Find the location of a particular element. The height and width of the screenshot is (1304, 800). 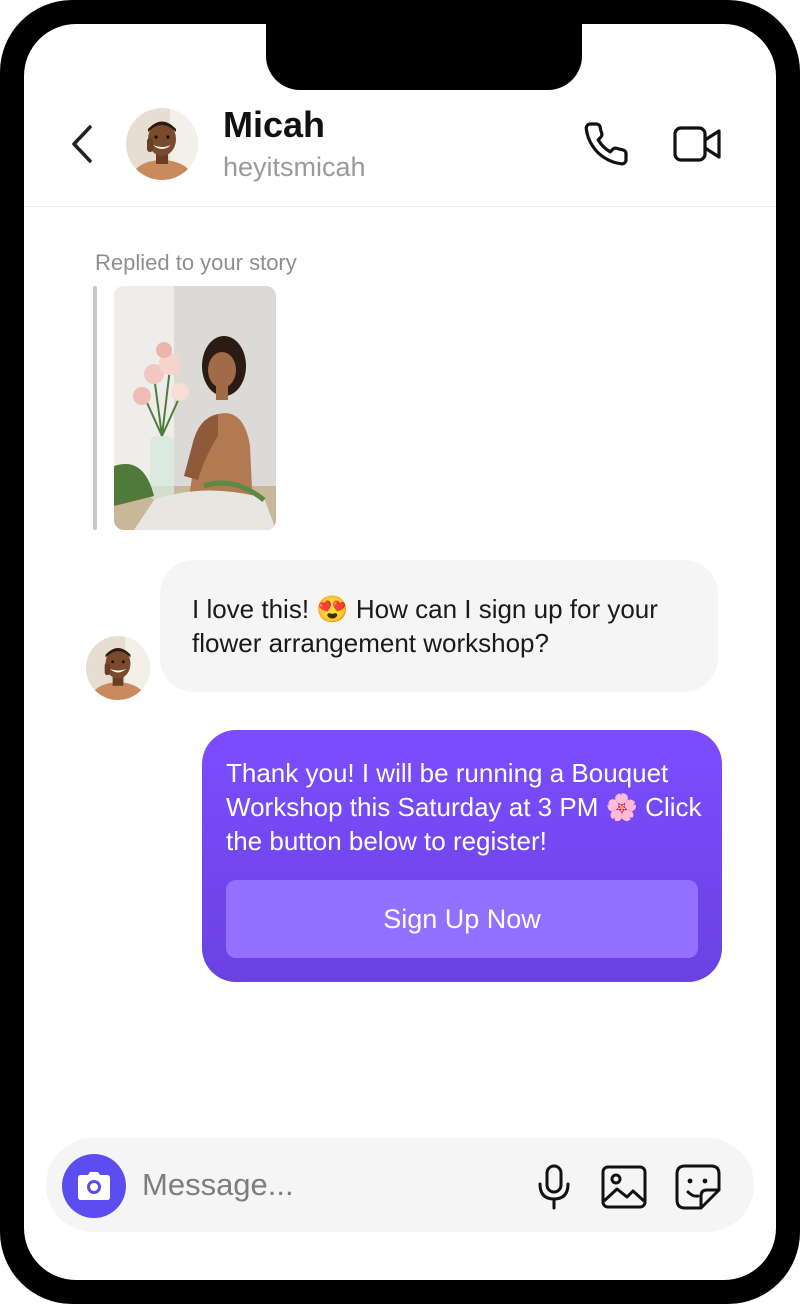

gallery-button is located at coordinates (624, 1187).